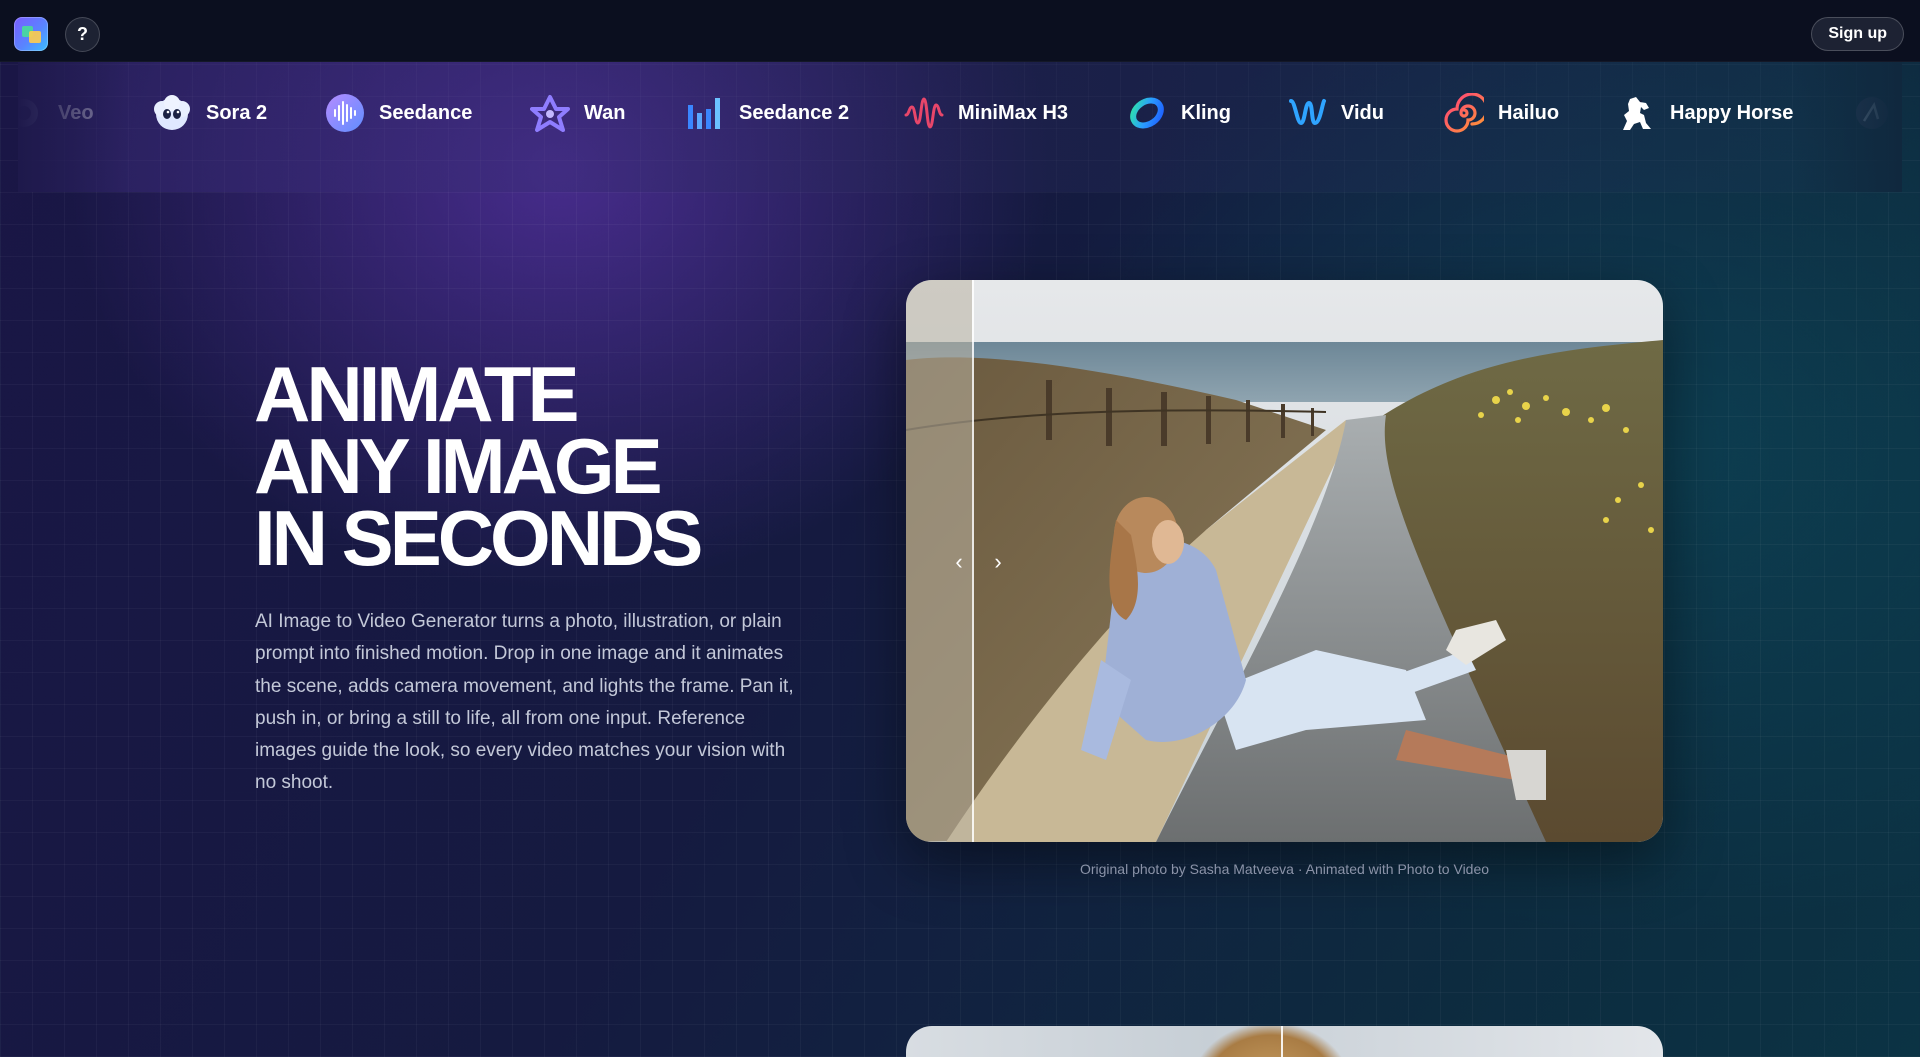 The image size is (1920, 1057). I want to click on hero-title: ANIMATE ANY IMAGE IN SECONDS, so click(514, 466).